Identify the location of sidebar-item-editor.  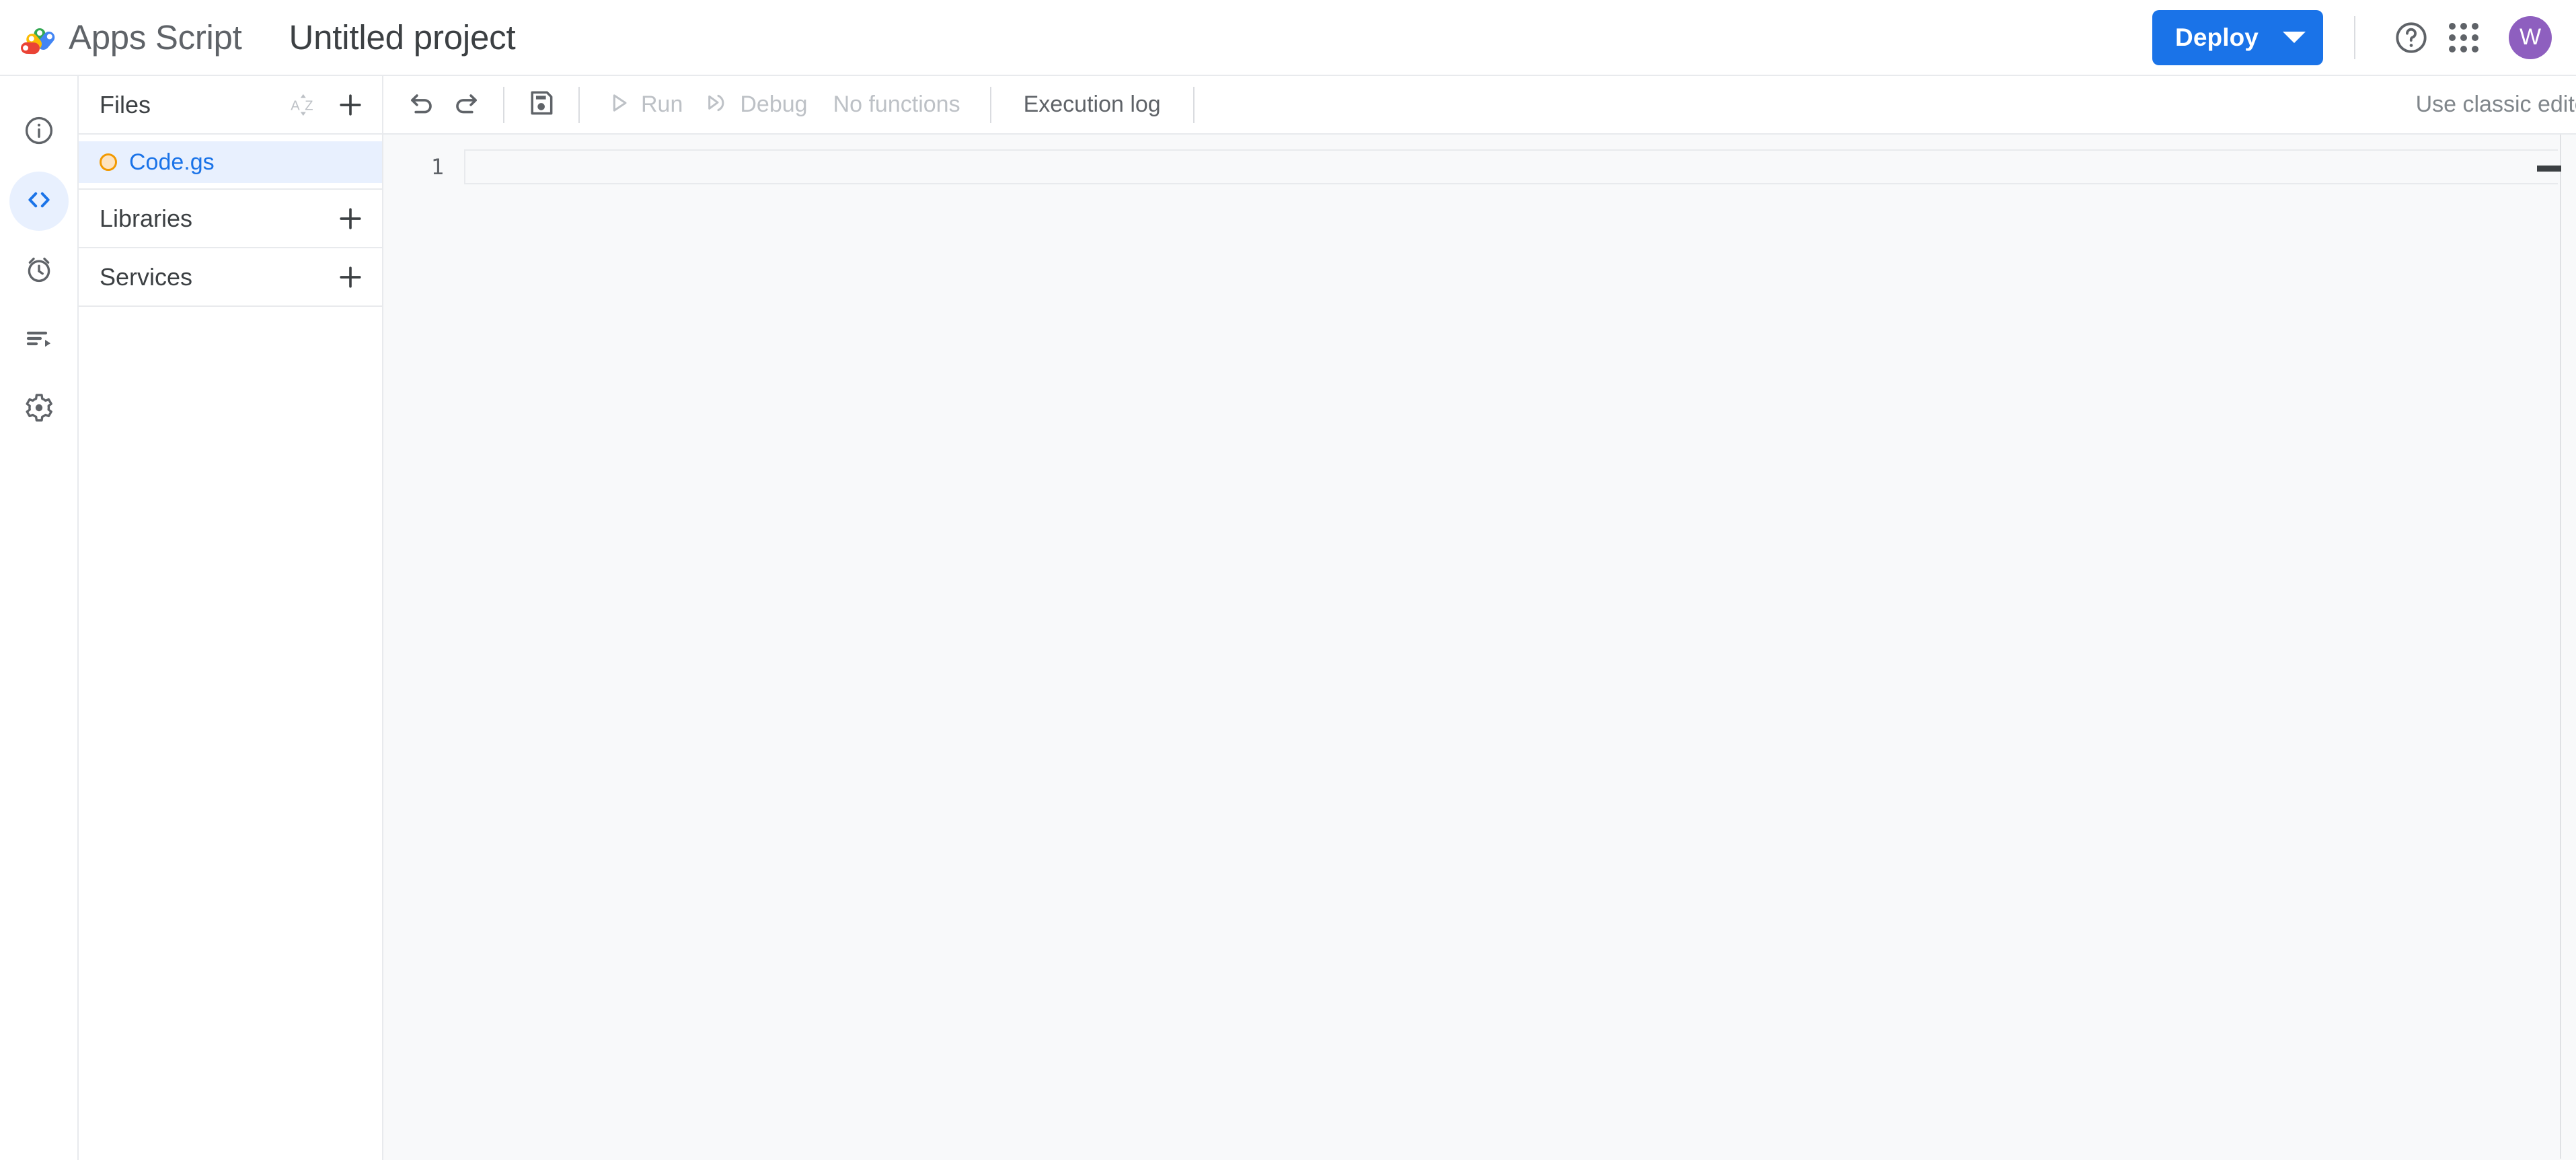
(39, 201).